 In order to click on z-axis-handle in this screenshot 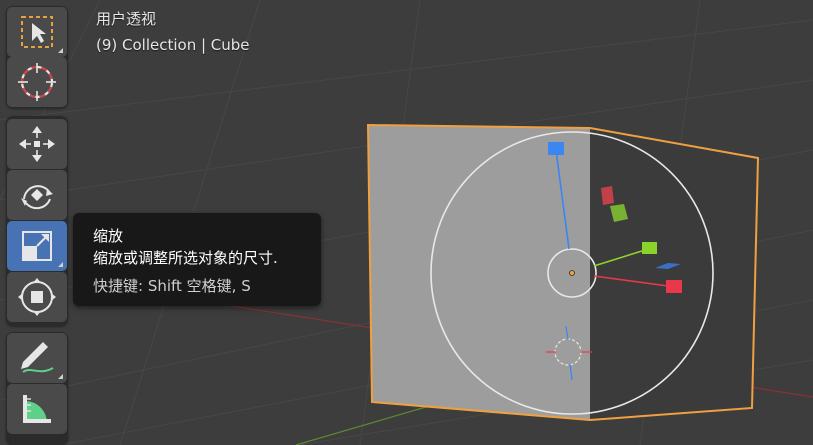, I will do `click(556, 148)`.